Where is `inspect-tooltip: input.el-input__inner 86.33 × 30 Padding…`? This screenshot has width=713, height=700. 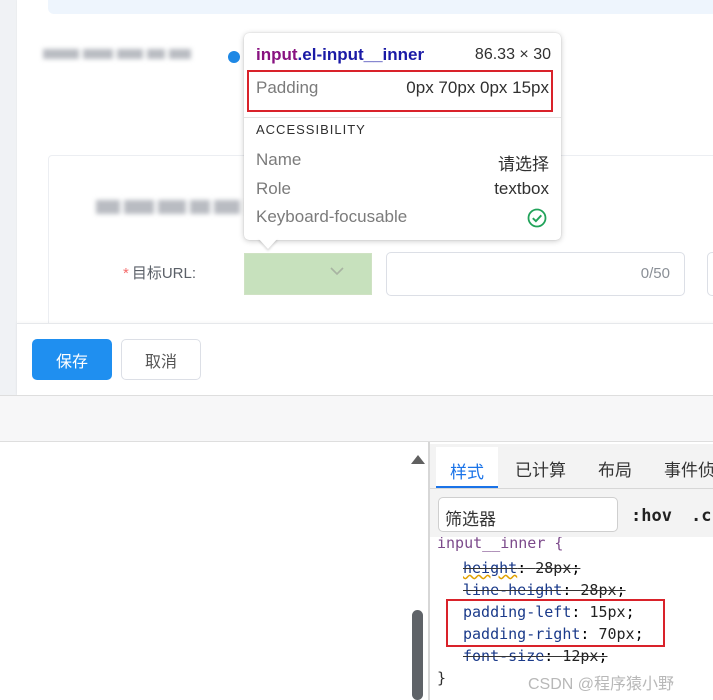 inspect-tooltip: input.el-input__inner 86.33 × 30 Padding… is located at coordinates (402, 141).